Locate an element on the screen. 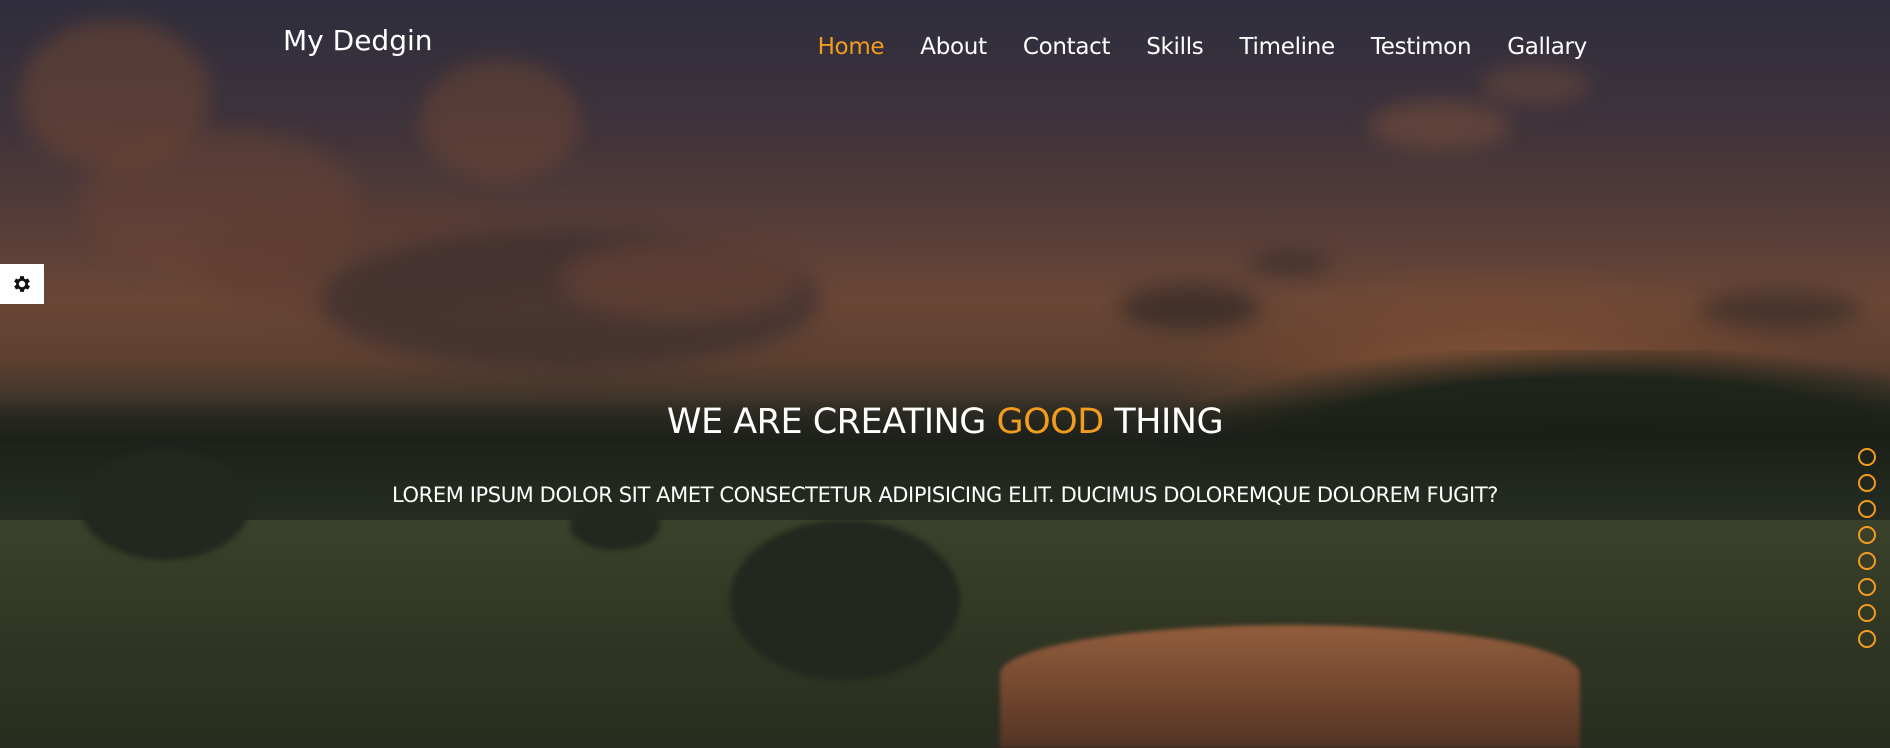  hero-headline: WE ARE CREATING GOOD THING is located at coordinates (945, 422).